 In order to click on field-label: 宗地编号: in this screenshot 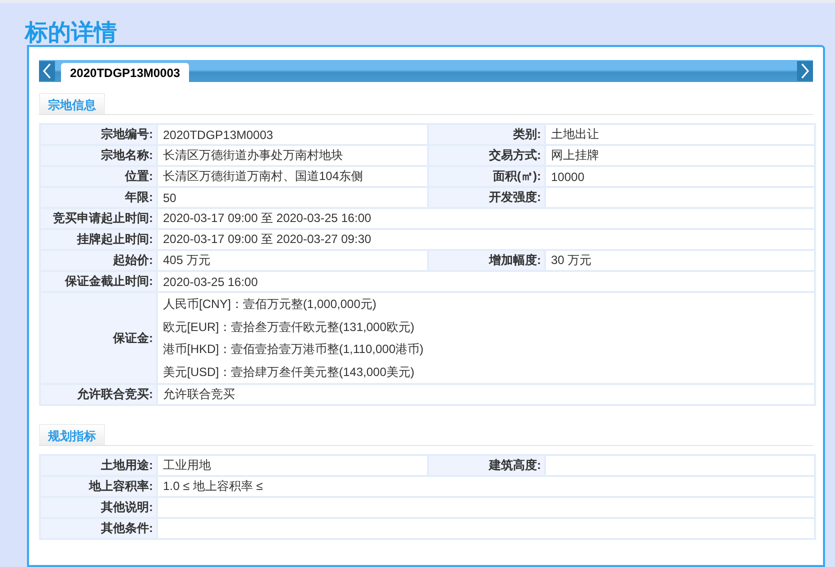, I will do `click(98, 134)`.